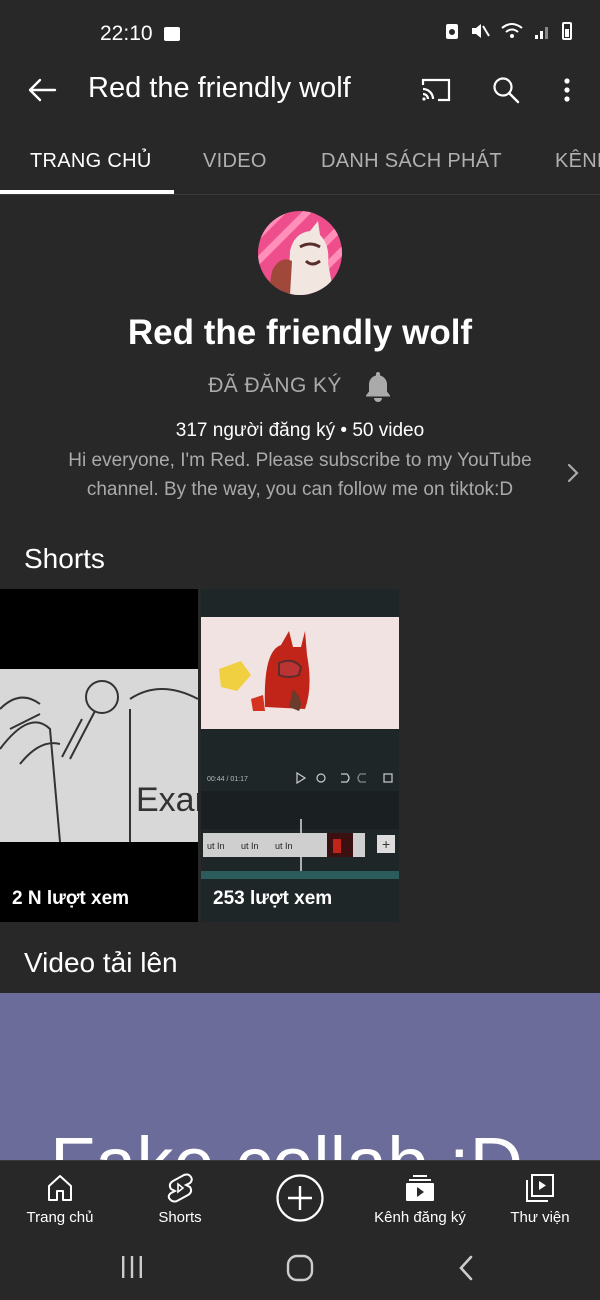 This screenshot has height=1300, width=600. I want to click on nav-shorts-label: Shorts, so click(180, 1217).